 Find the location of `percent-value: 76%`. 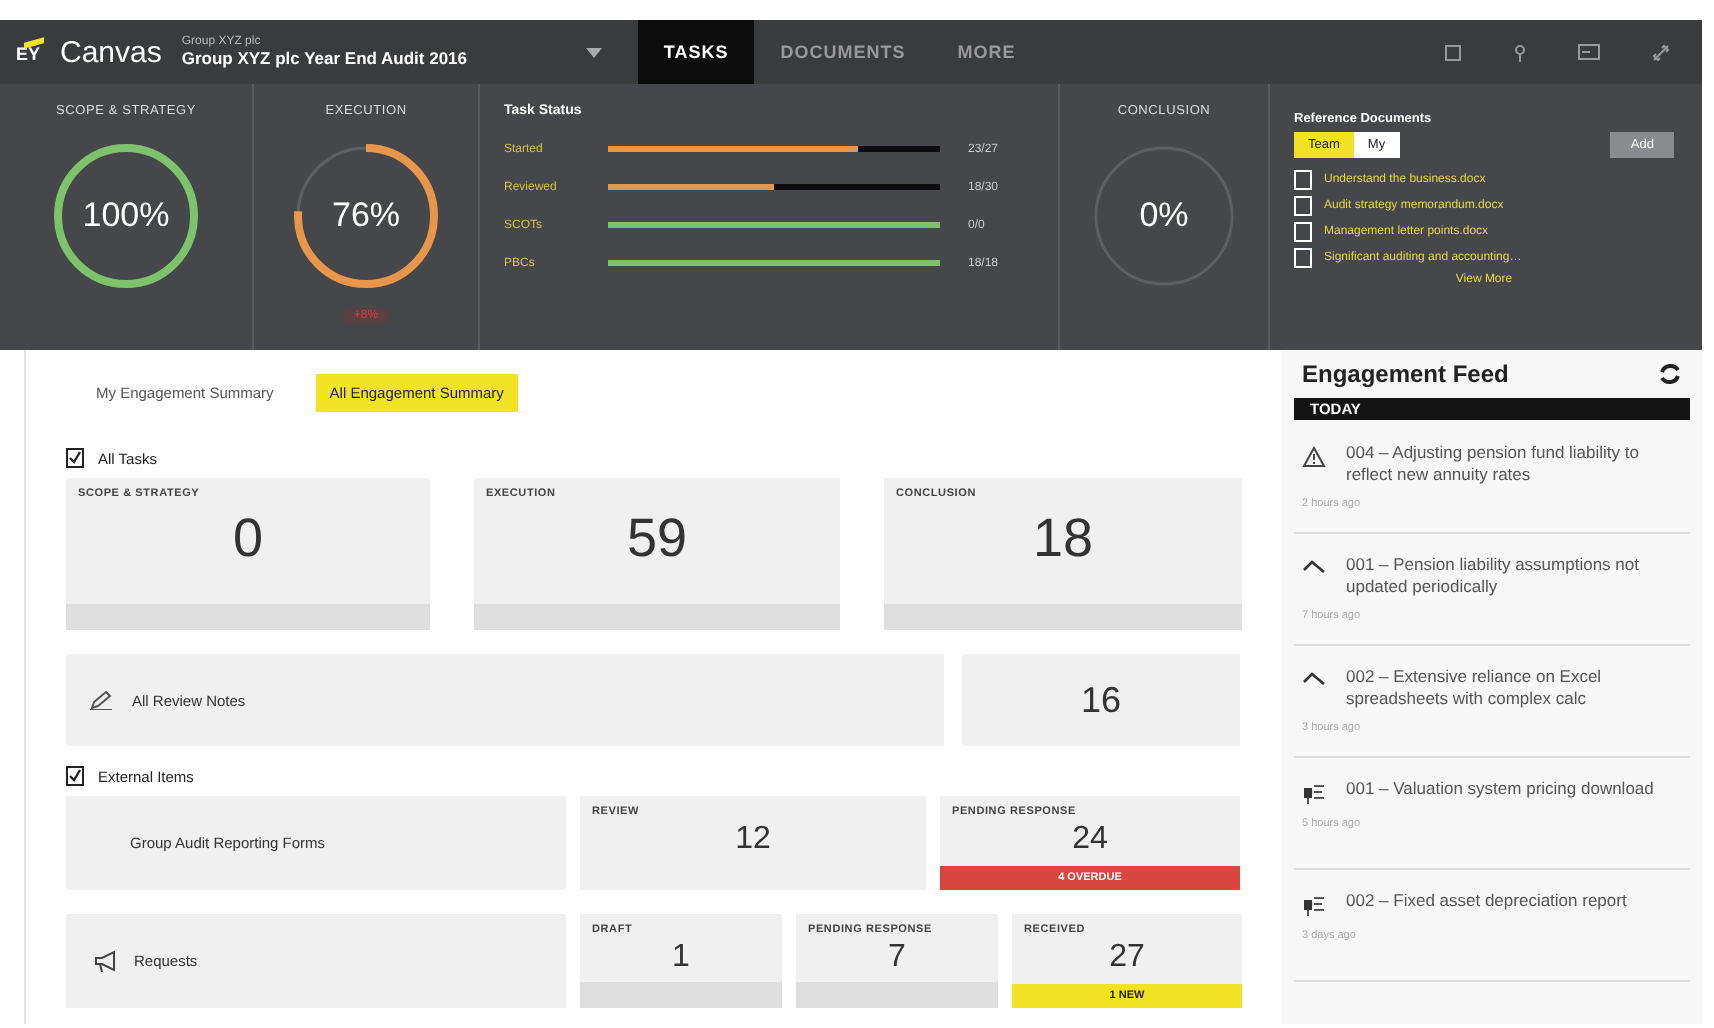

percent-value: 76% is located at coordinates (366, 216).